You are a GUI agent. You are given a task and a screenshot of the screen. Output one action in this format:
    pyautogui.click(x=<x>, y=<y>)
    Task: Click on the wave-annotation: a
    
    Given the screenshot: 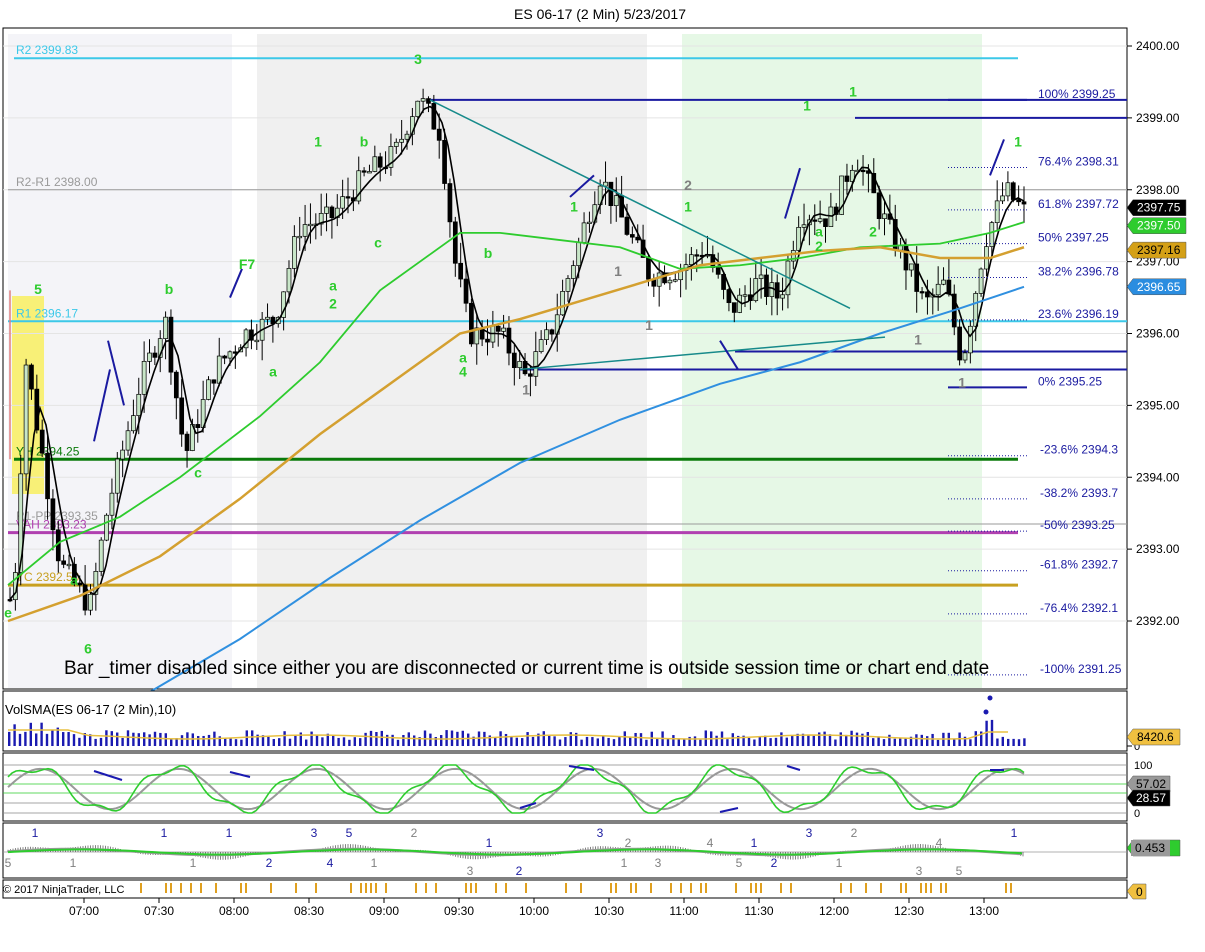 What is the action you would take?
    pyautogui.click(x=74, y=580)
    